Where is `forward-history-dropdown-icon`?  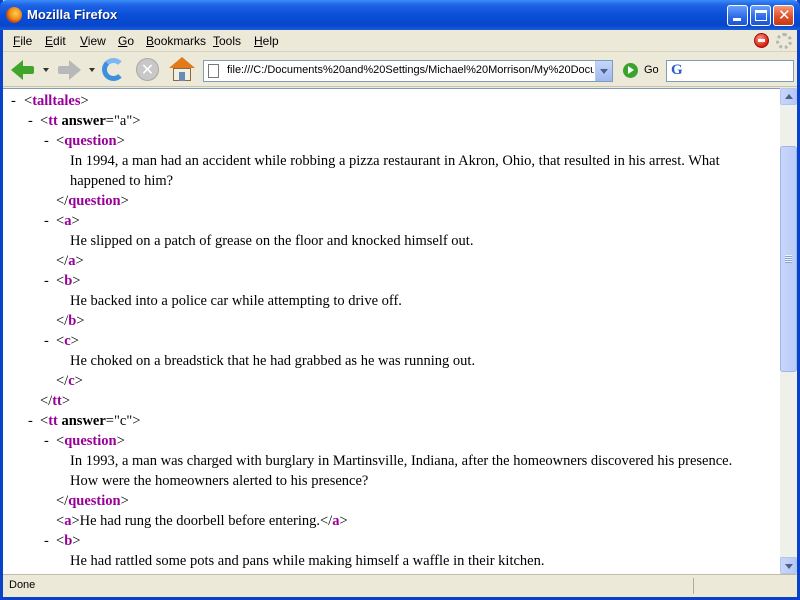 forward-history-dropdown-icon is located at coordinates (92, 70).